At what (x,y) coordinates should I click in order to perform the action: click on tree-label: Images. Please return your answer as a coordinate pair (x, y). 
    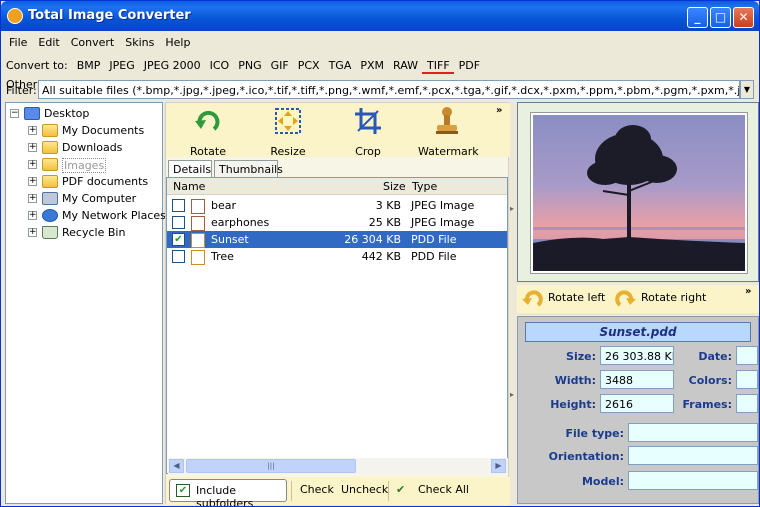
    Looking at the image, I should click on (84, 165).